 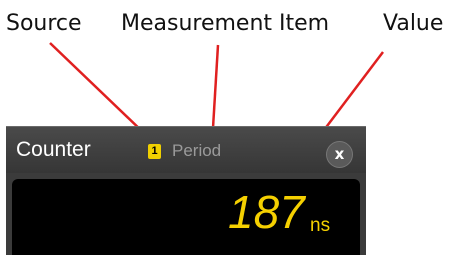 I want to click on arrow-to-source, so click(x=97, y=88).